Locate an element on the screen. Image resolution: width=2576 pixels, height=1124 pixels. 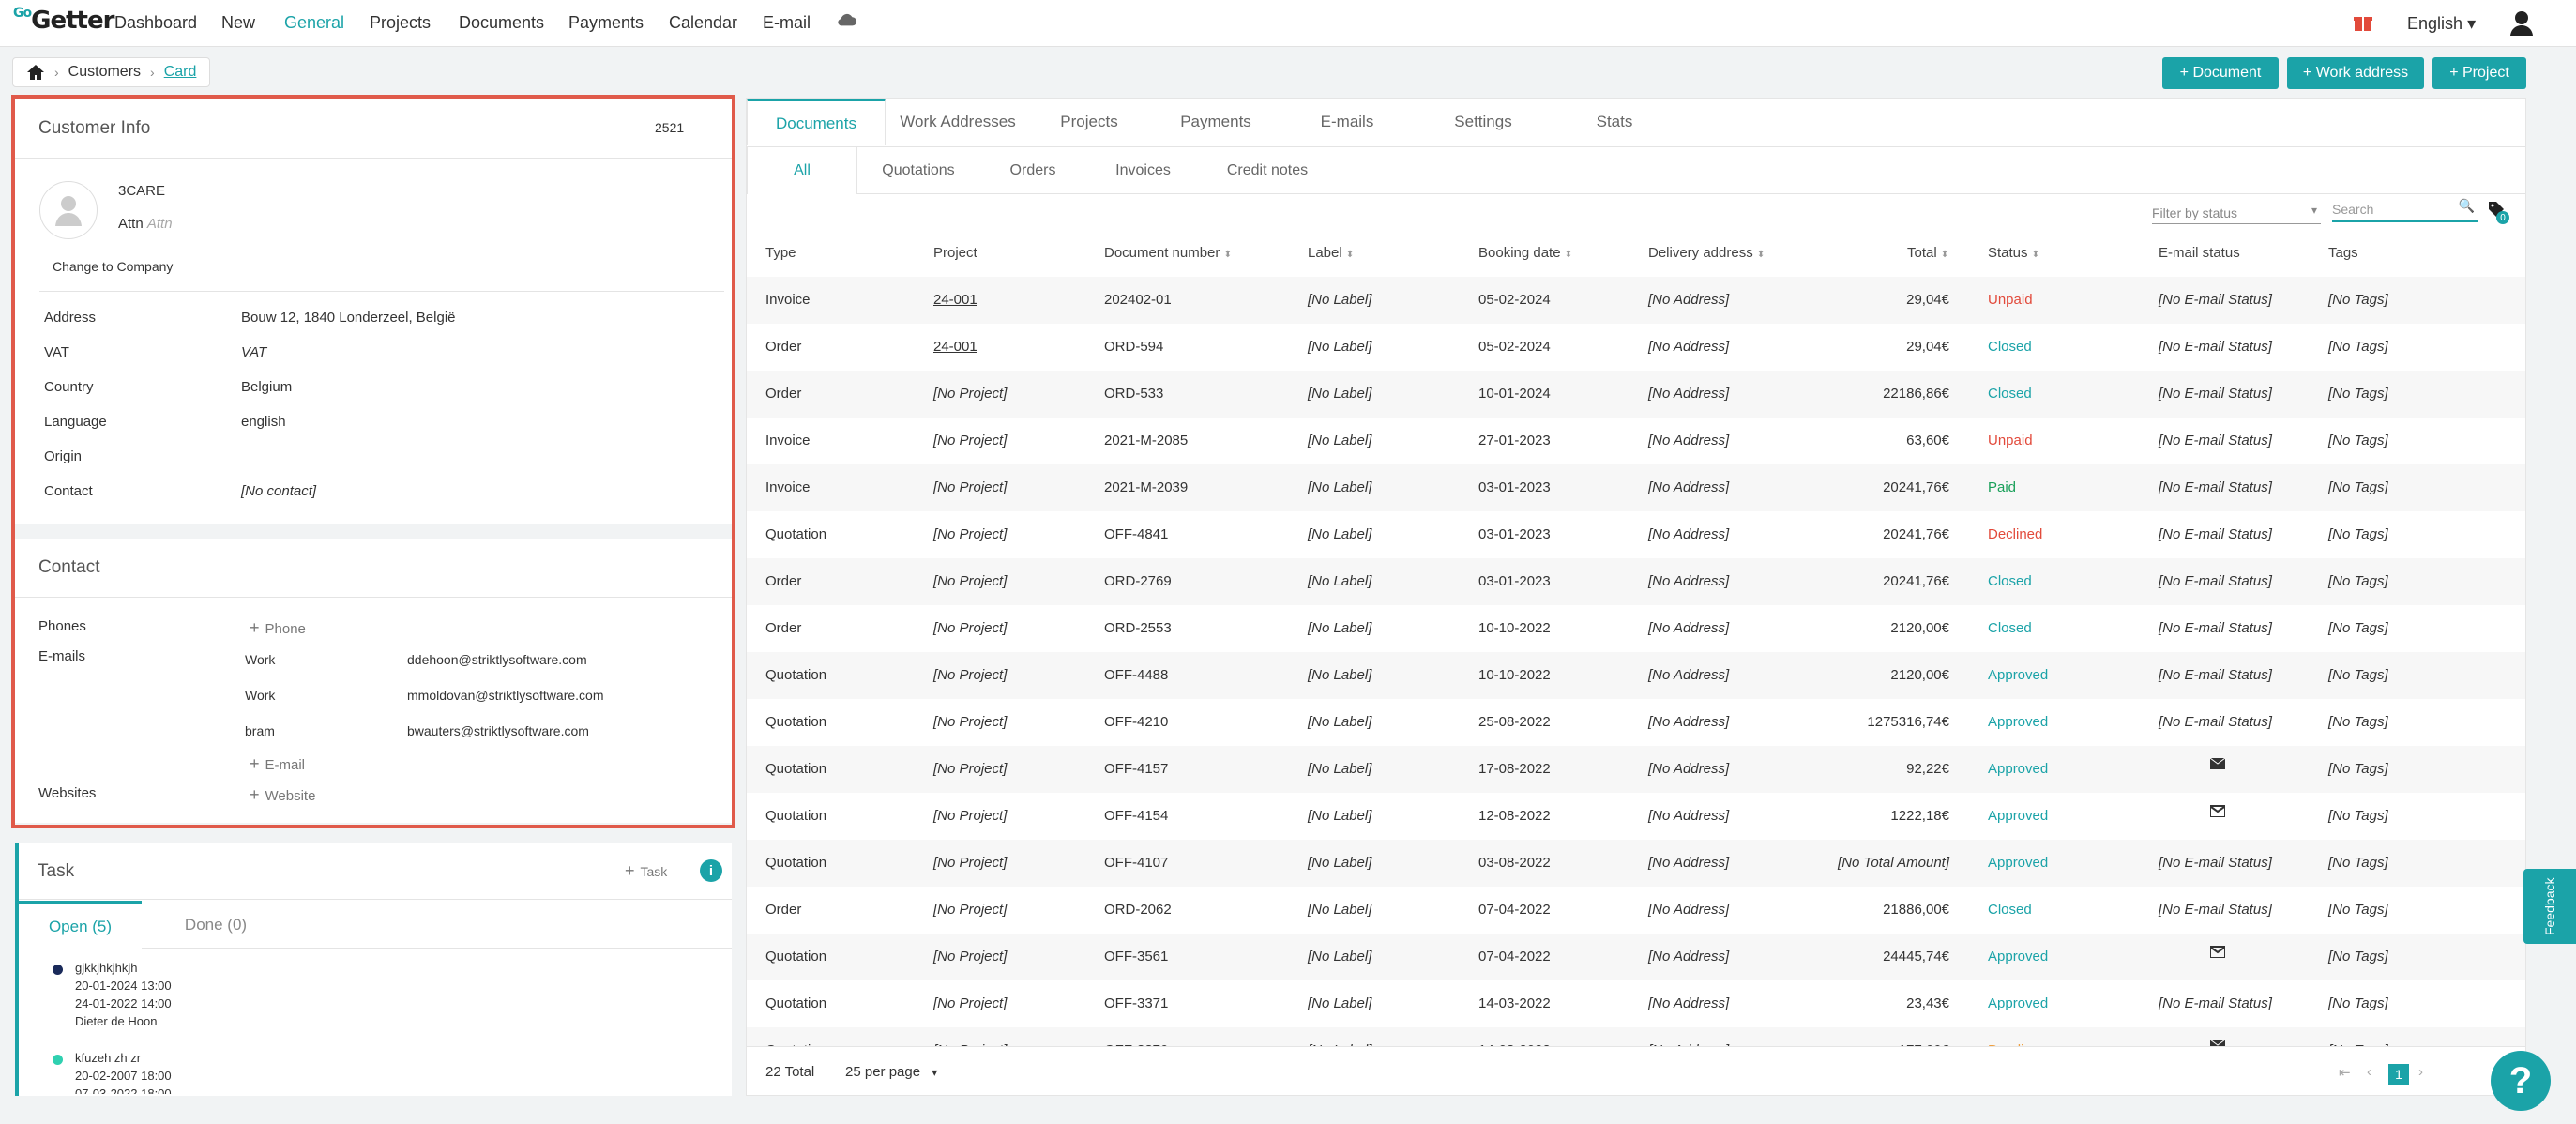
contact-value: [No contact] is located at coordinates (278, 491).